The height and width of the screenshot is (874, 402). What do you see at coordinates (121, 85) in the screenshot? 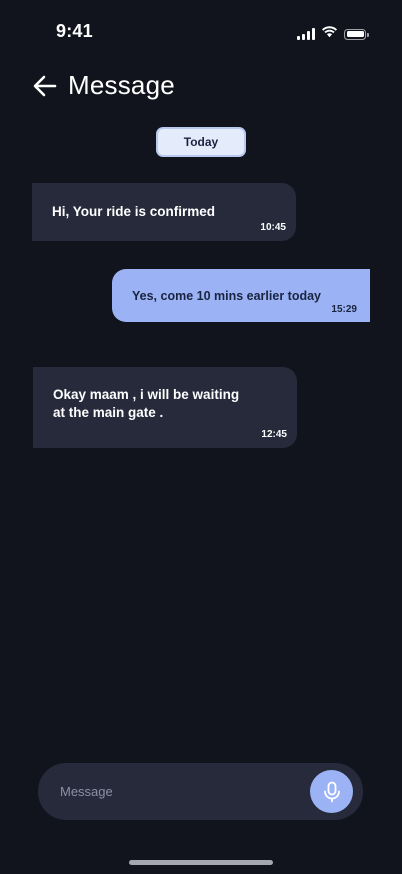
I see `page-title: Message` at bounding box center [121, 85].